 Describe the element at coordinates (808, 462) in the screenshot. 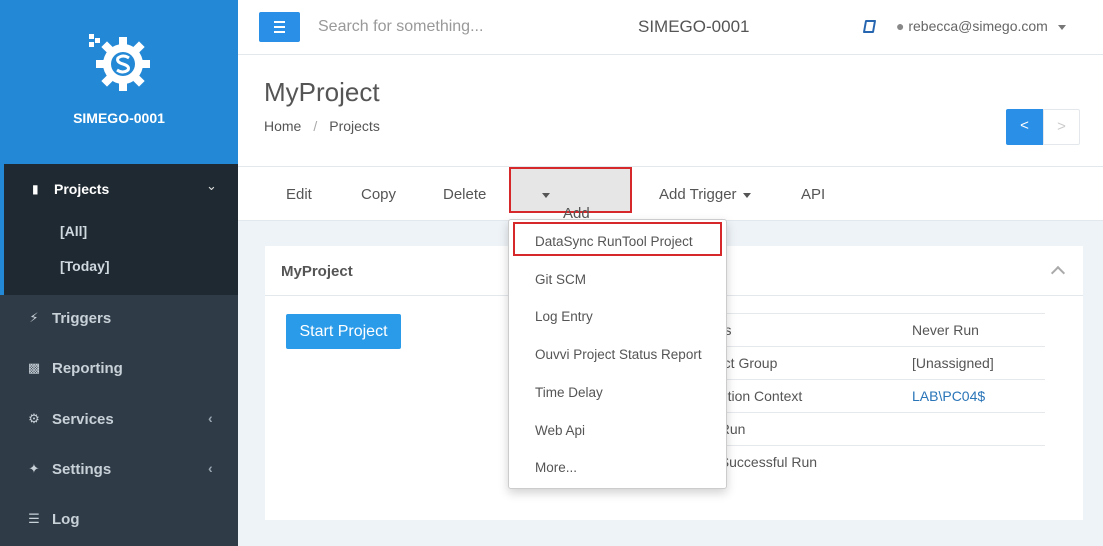

I see `row-key: st Successful Run` at that location.